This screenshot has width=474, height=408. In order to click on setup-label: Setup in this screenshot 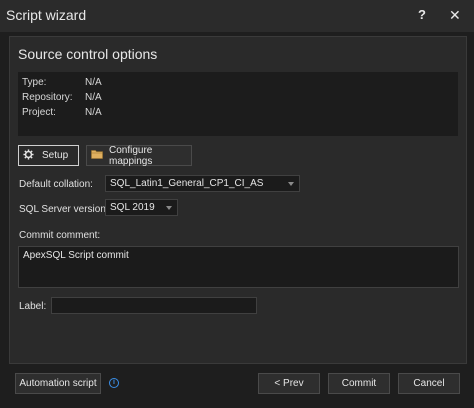, I will do `click(55, 155)`.